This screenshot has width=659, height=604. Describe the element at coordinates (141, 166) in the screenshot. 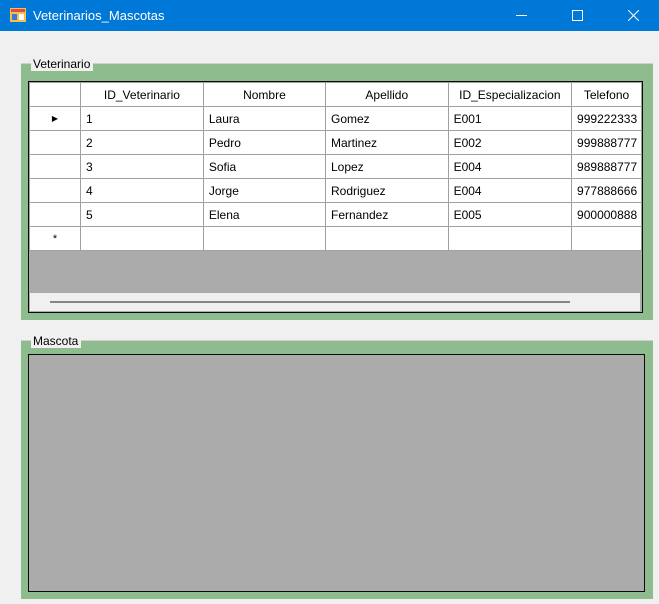

I see `table-cell: 3` at that location.